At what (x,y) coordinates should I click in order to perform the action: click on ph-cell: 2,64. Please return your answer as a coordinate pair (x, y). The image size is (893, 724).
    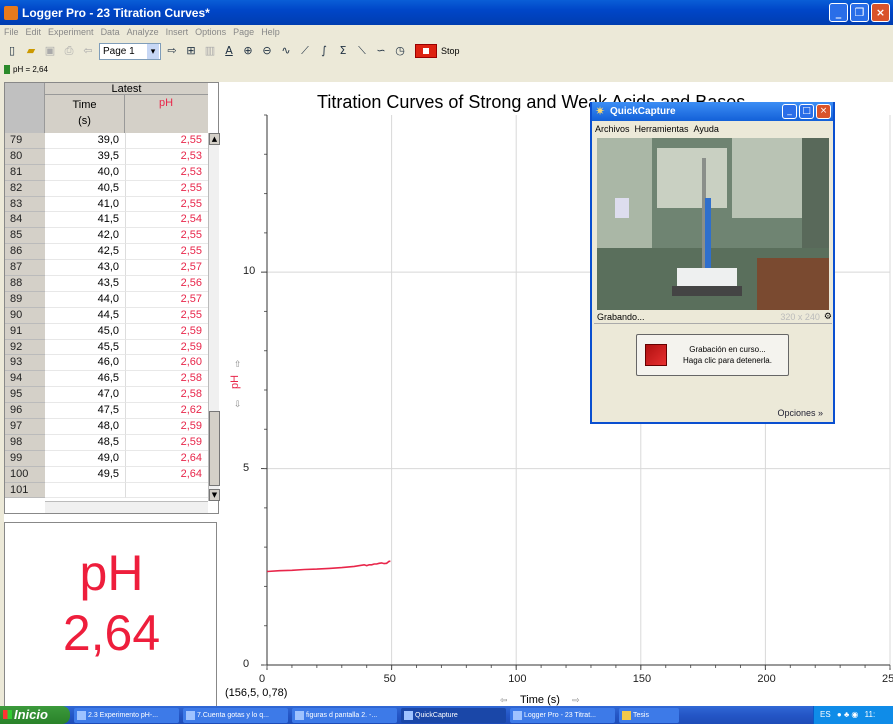
    Looking at the image, I should click on (167, 459).